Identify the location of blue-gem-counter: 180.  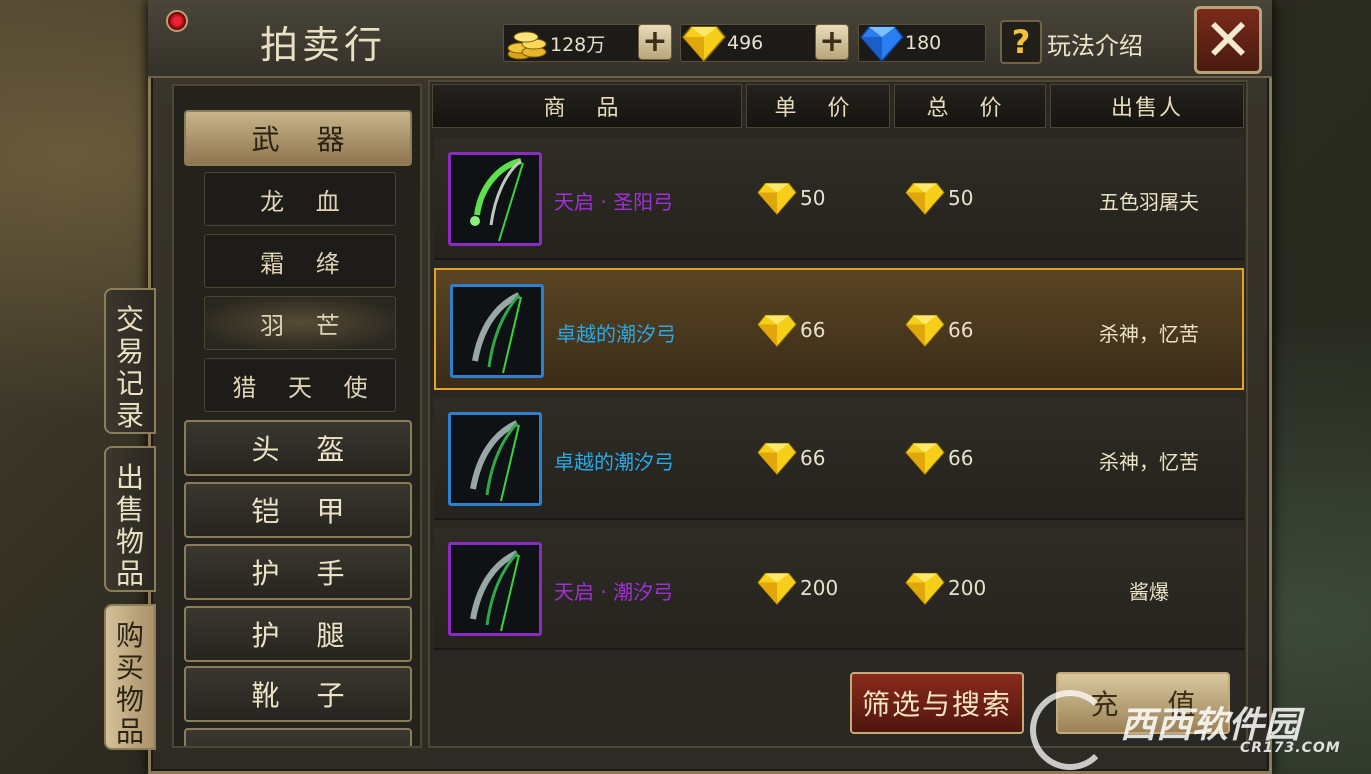
(922, 43).